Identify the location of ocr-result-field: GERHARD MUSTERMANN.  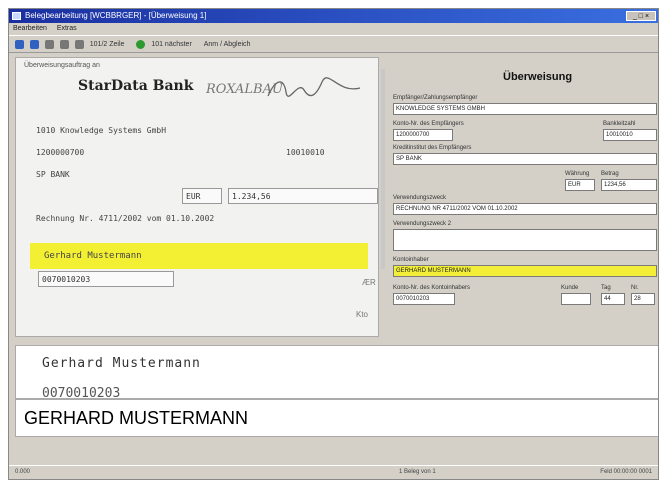
(336, 418).